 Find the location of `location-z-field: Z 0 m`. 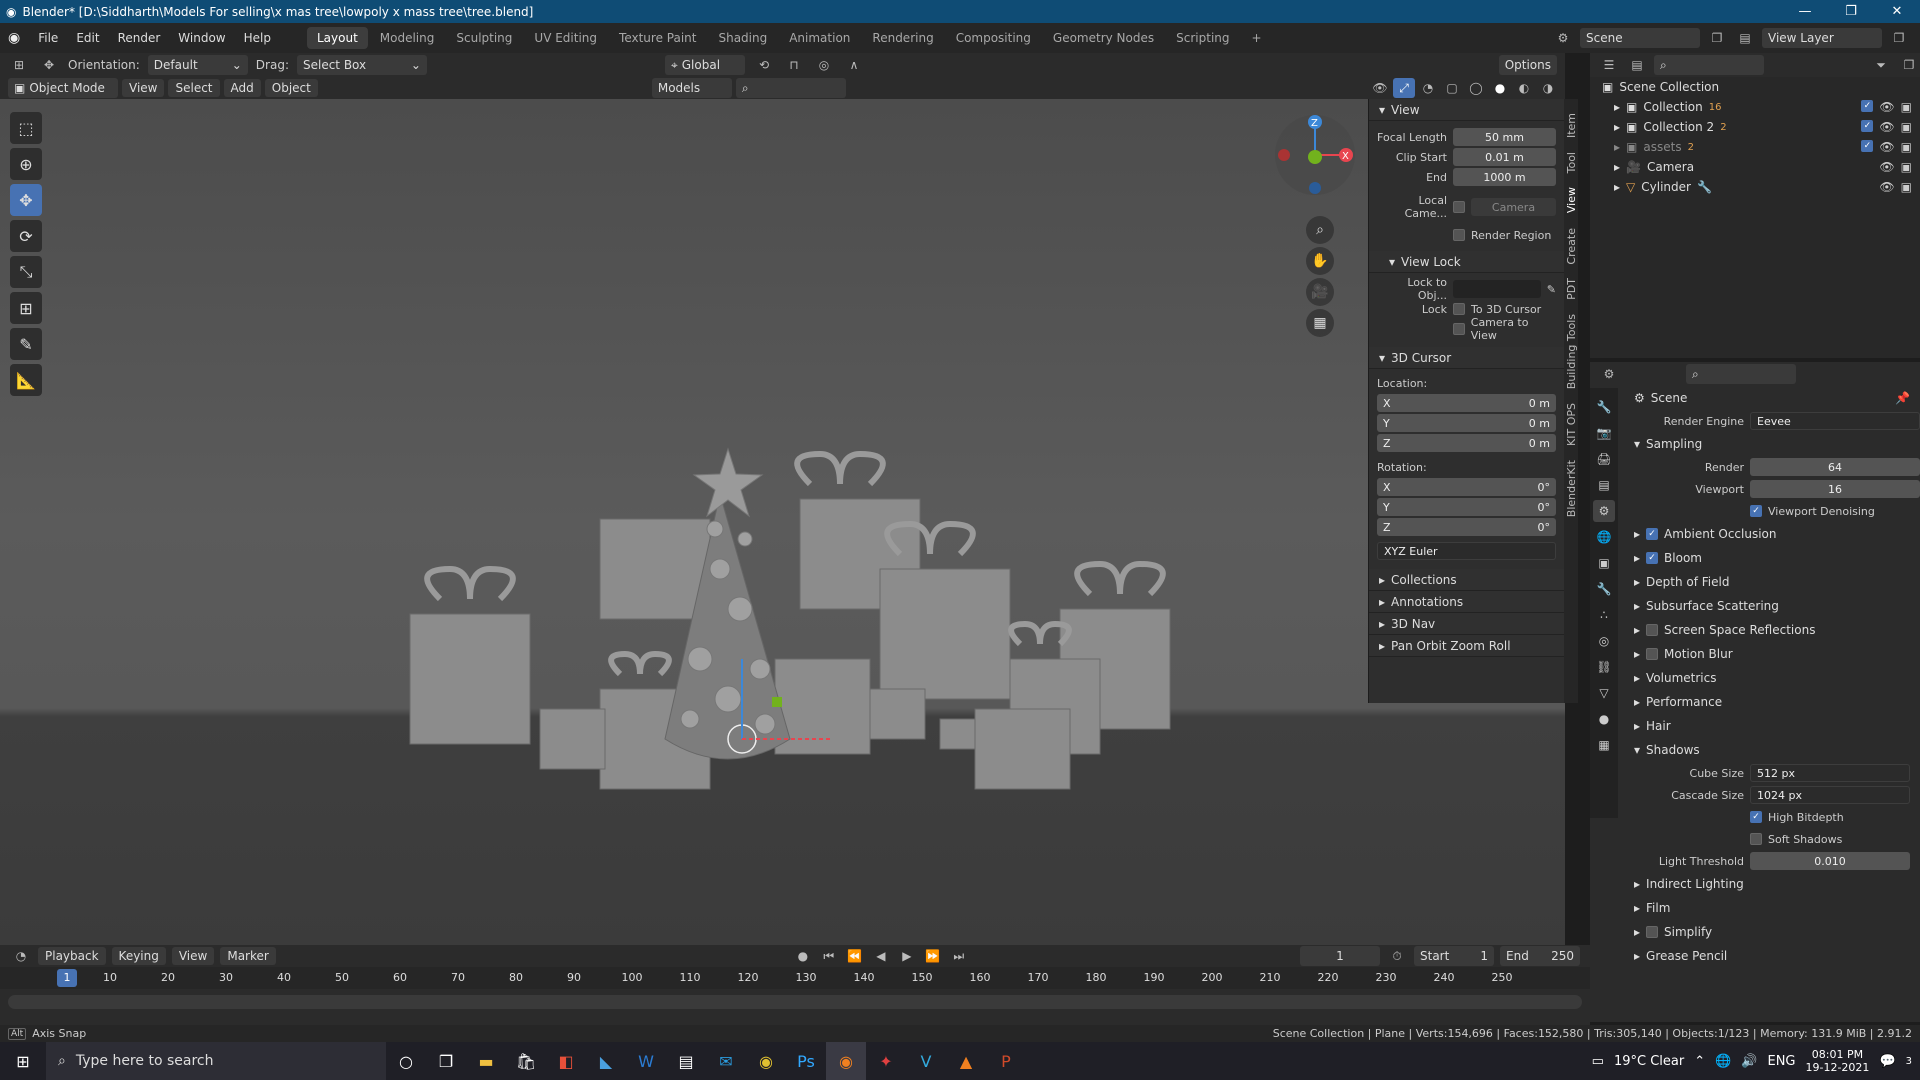

location-z-field: Z 0 m is located at coordinates (1466, 443).